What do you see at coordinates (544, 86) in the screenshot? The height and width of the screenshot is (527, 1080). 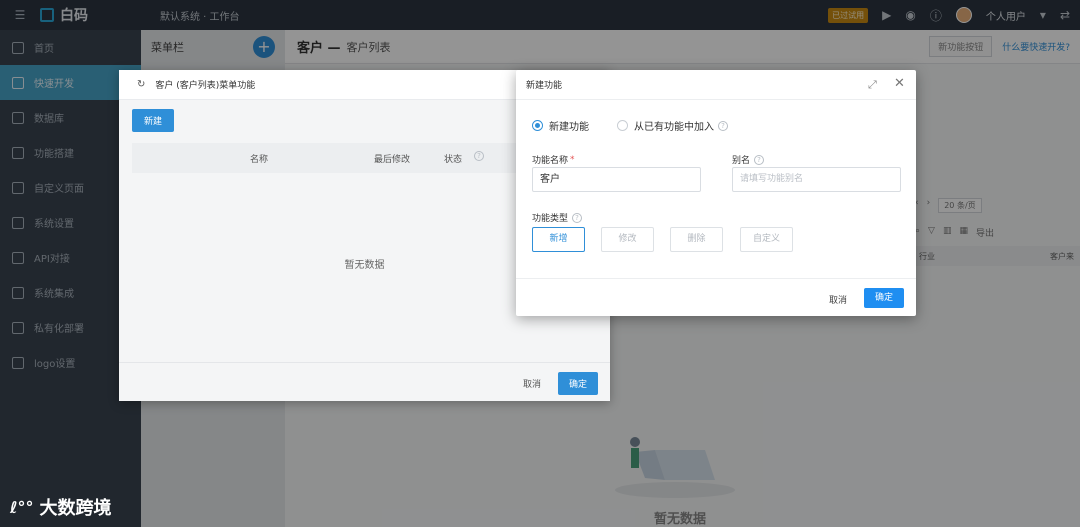 I see `dialog-title: 新建功能` at bounding box center [544, 86].